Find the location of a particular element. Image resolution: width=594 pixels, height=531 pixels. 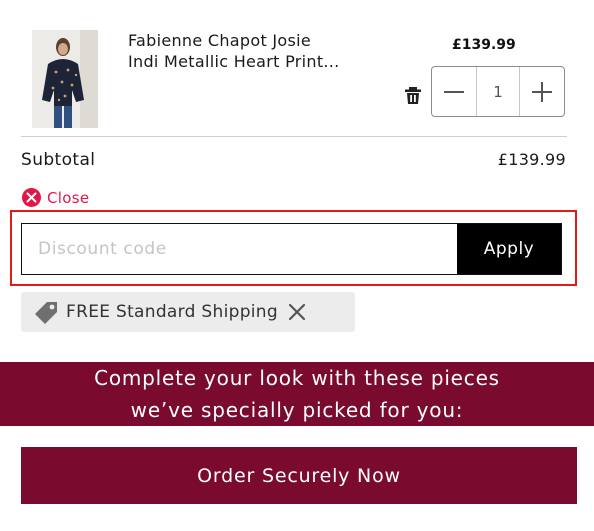

product-price: £139.99 is located at coordinates (484, 45).